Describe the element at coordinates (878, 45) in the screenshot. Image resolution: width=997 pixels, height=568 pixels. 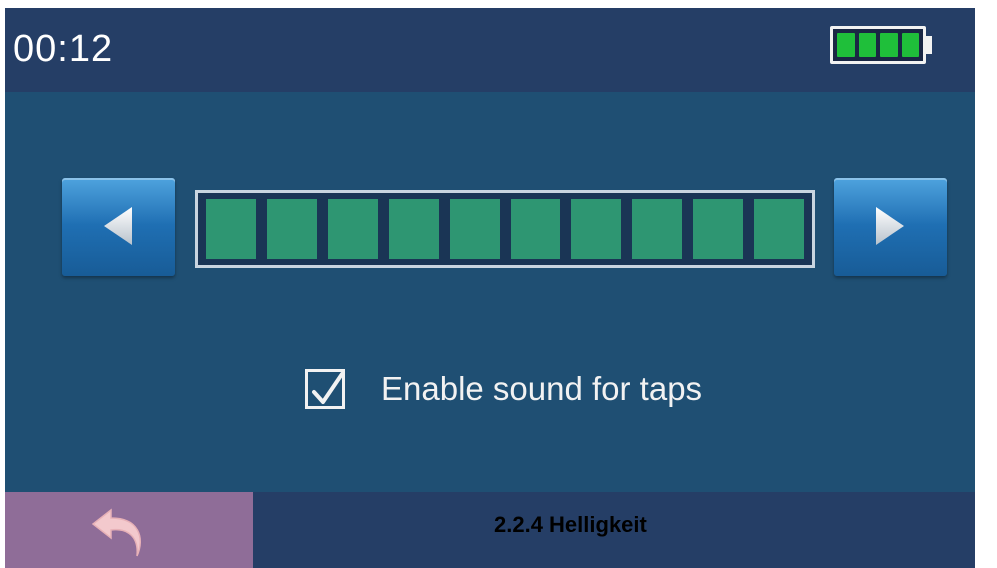
I see `battery-body` at that location.